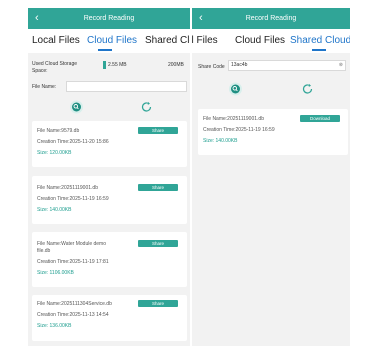 The width and height of the screenshot is (366, 346). What do you see at coordinates (58, 131) in the screenshot?
I see `file-name: File Name:9579.db` at bounding box center [58, 131].